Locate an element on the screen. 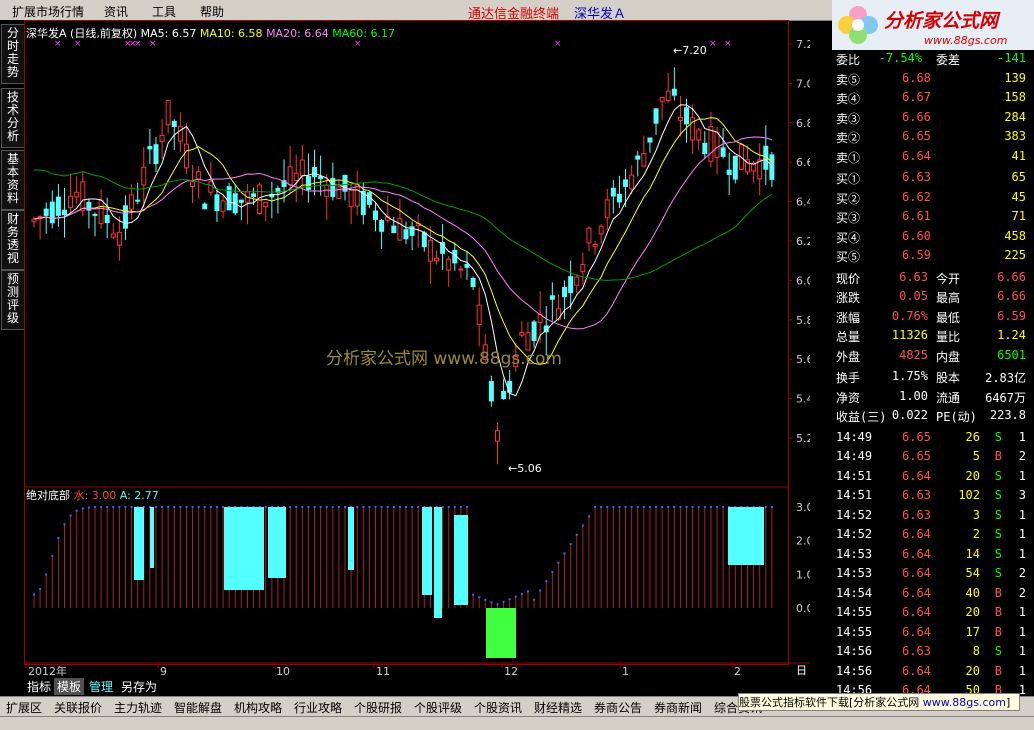  indicator-toolbar: 指标 模板 管理 另存为 is located at coordinates (417, 686).